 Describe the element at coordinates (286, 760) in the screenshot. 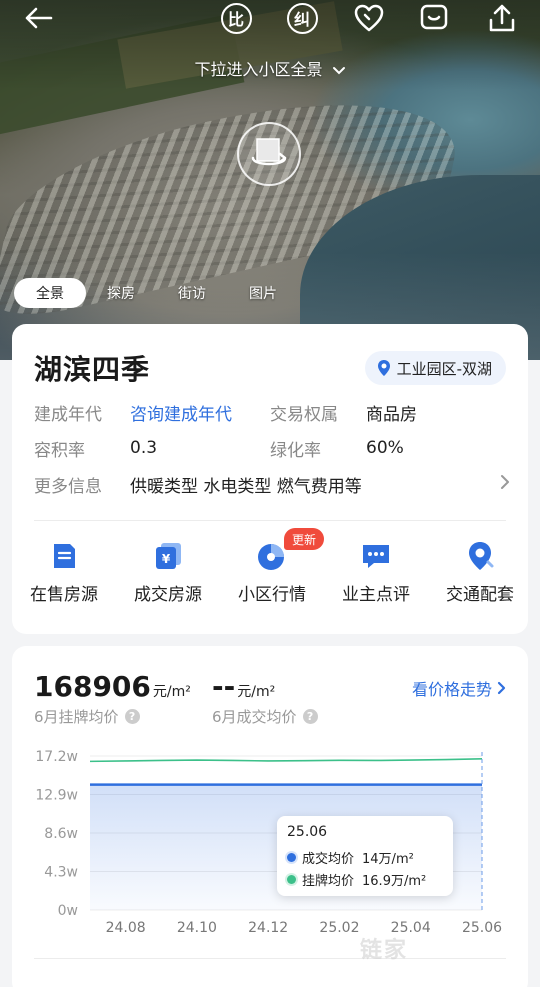

I see `listing-series-line` at that location.